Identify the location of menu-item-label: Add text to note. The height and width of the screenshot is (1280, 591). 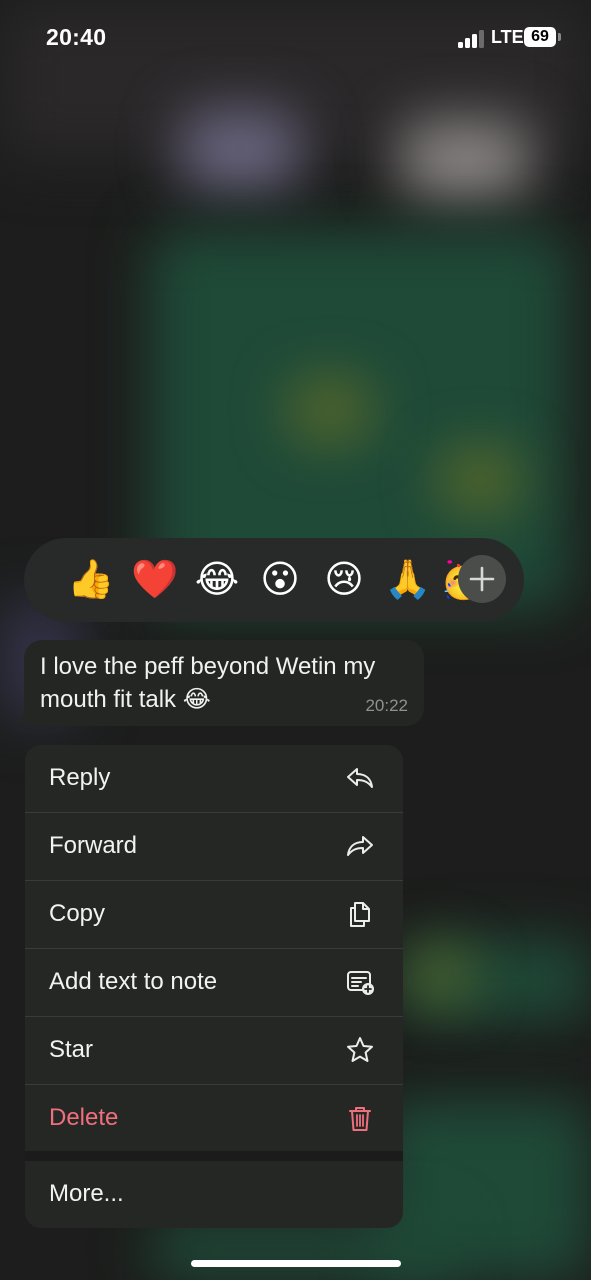
(133, 981).